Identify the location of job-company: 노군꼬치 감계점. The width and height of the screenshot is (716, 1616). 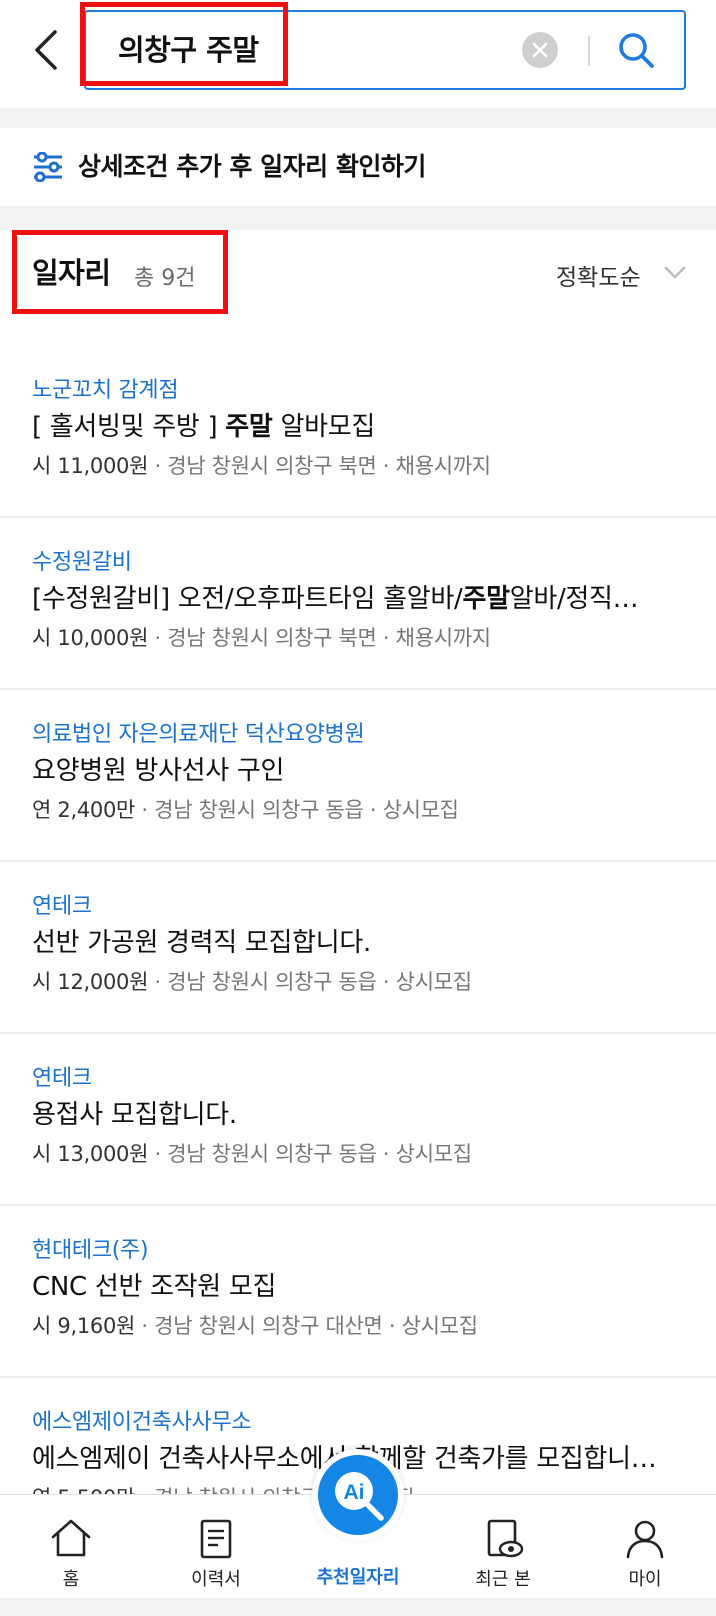
(105, 390).